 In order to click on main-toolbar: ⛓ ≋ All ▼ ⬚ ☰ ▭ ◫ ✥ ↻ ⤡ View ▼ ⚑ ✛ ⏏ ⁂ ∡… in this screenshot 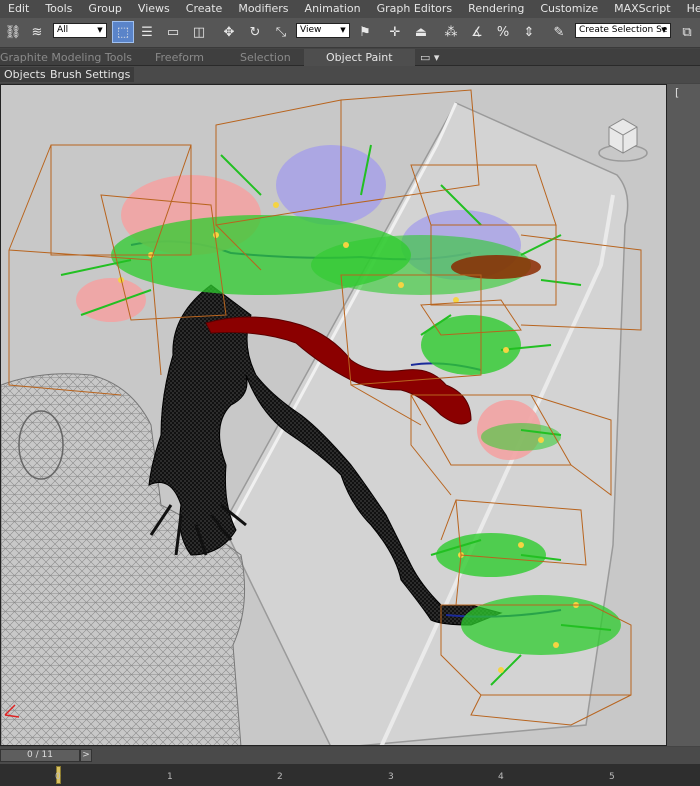, I will do `click(350, 33)`.